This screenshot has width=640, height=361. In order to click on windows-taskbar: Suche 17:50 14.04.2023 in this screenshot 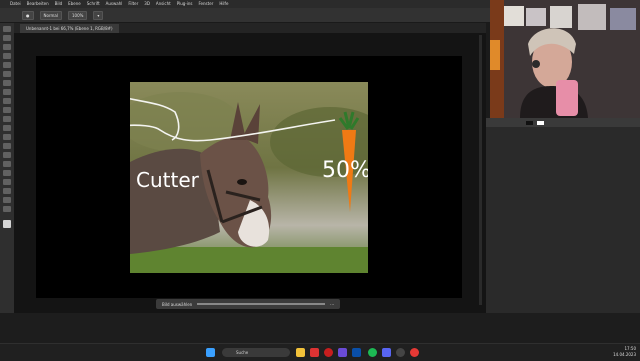, I will do `click(320, 352)`.